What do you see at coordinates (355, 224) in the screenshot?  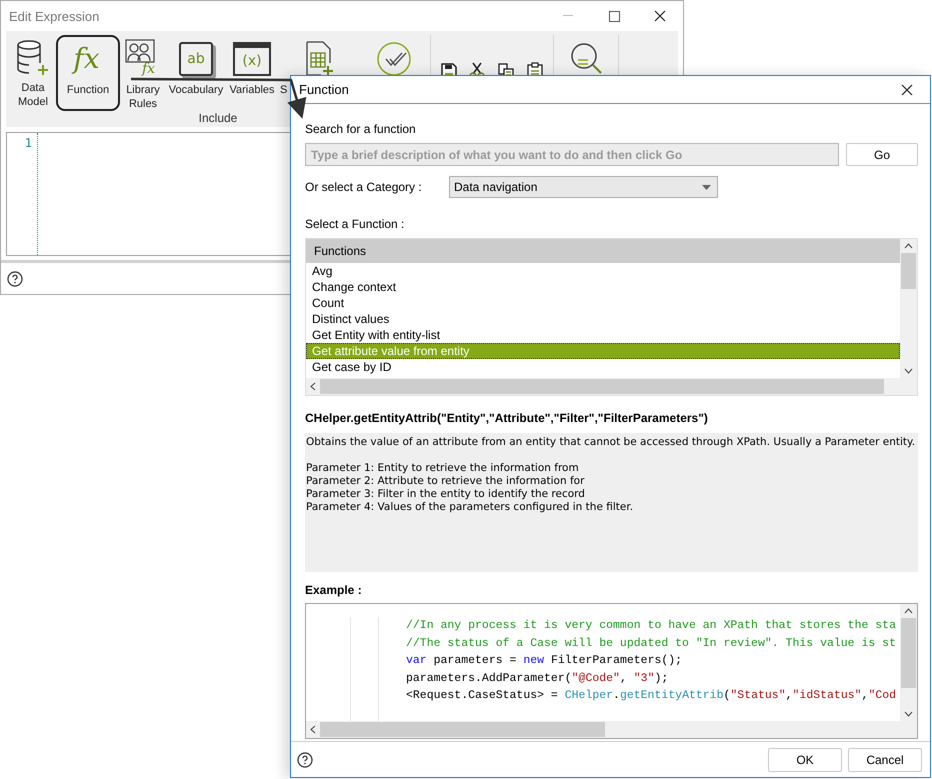 I see `function-label: Select a Function :` at bounding box center [355, 224].